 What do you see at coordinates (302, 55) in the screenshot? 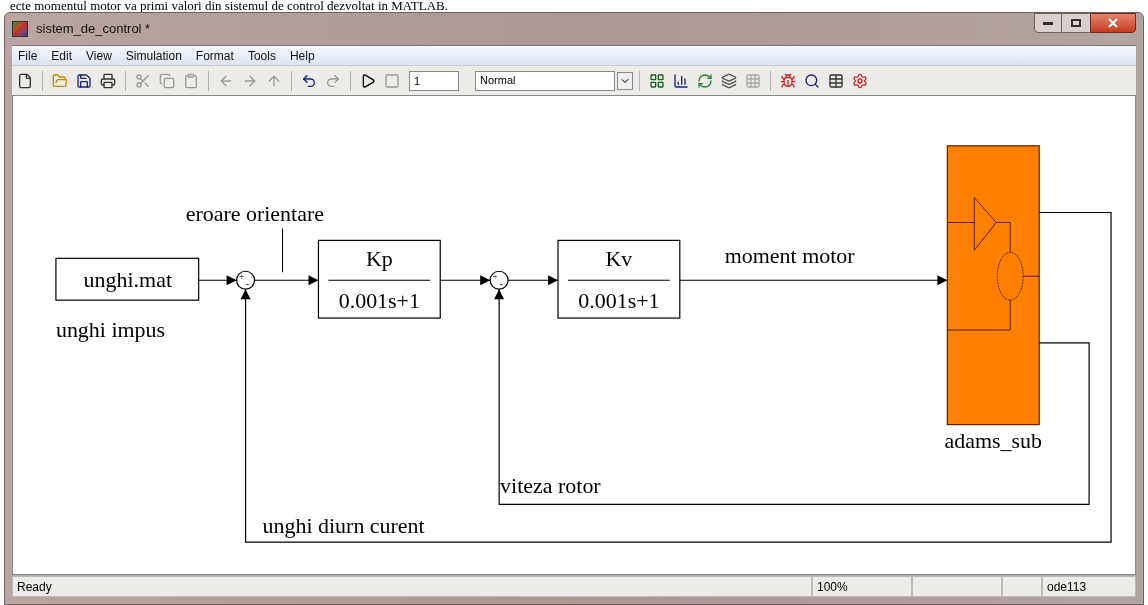
I see `menu-item: Help` at bounding box center [302, 55].